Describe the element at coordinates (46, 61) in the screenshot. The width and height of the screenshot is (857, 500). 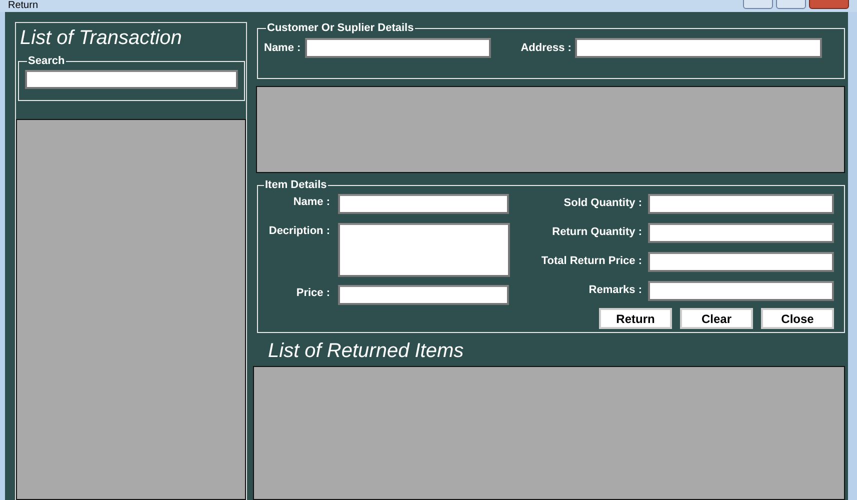
I see `group-label: Search` at that location.